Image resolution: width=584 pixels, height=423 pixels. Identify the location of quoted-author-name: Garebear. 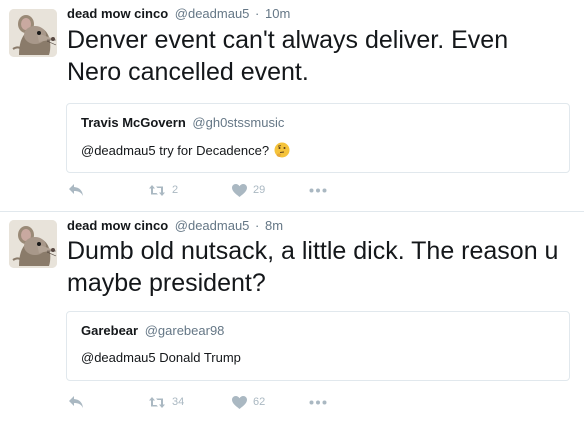
(110, 330).